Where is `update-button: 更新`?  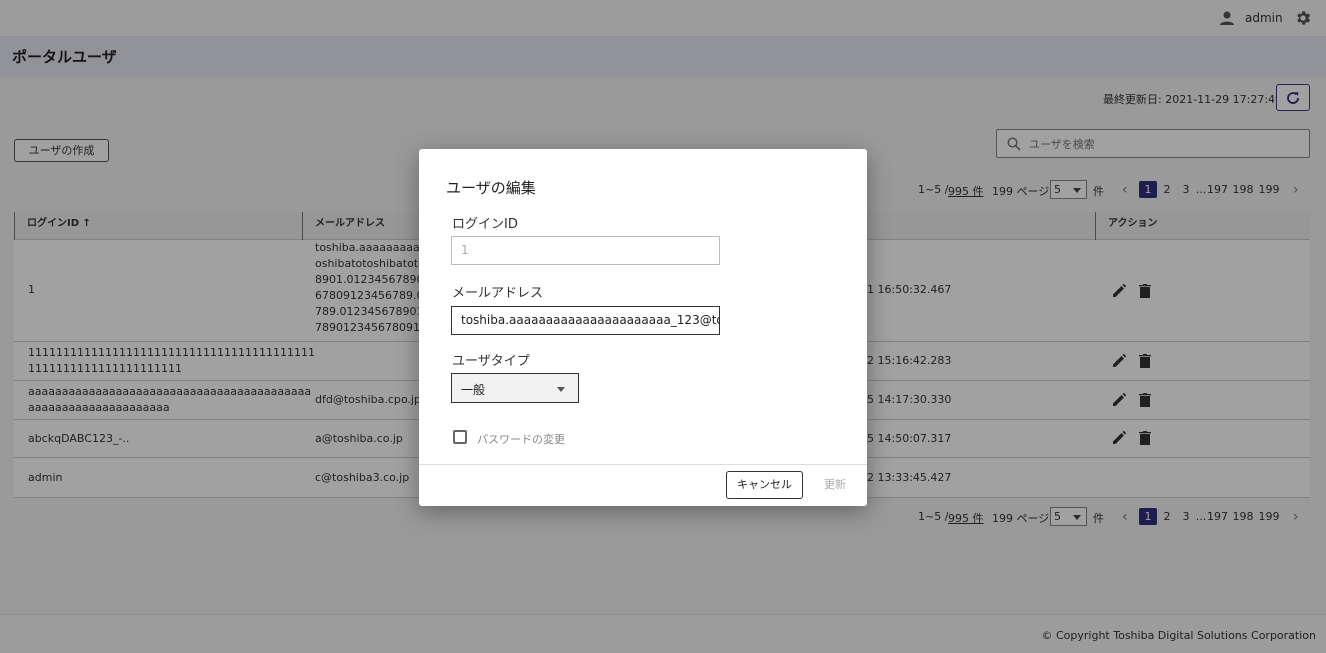
update-button: 更新 is located at coordinates (835, 485).